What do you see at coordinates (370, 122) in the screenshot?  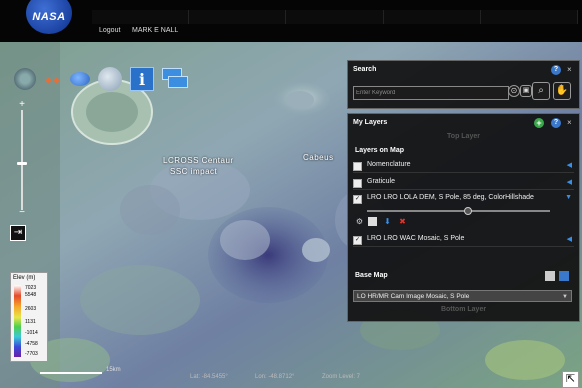 I see `layers-panel-title: My Layers` at bounding box center [370, 122].